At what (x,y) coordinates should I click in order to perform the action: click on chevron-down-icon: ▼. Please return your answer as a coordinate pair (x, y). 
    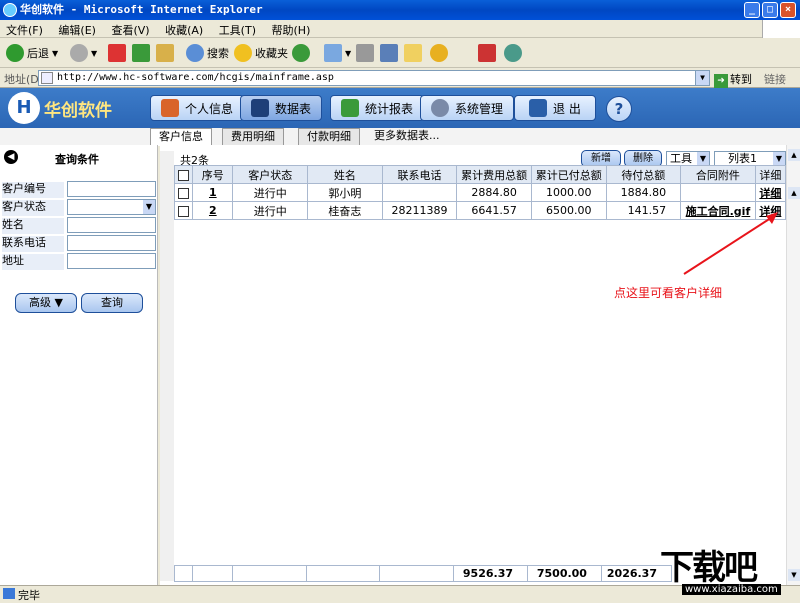
    Looking at the image, I should click on (703, 159).